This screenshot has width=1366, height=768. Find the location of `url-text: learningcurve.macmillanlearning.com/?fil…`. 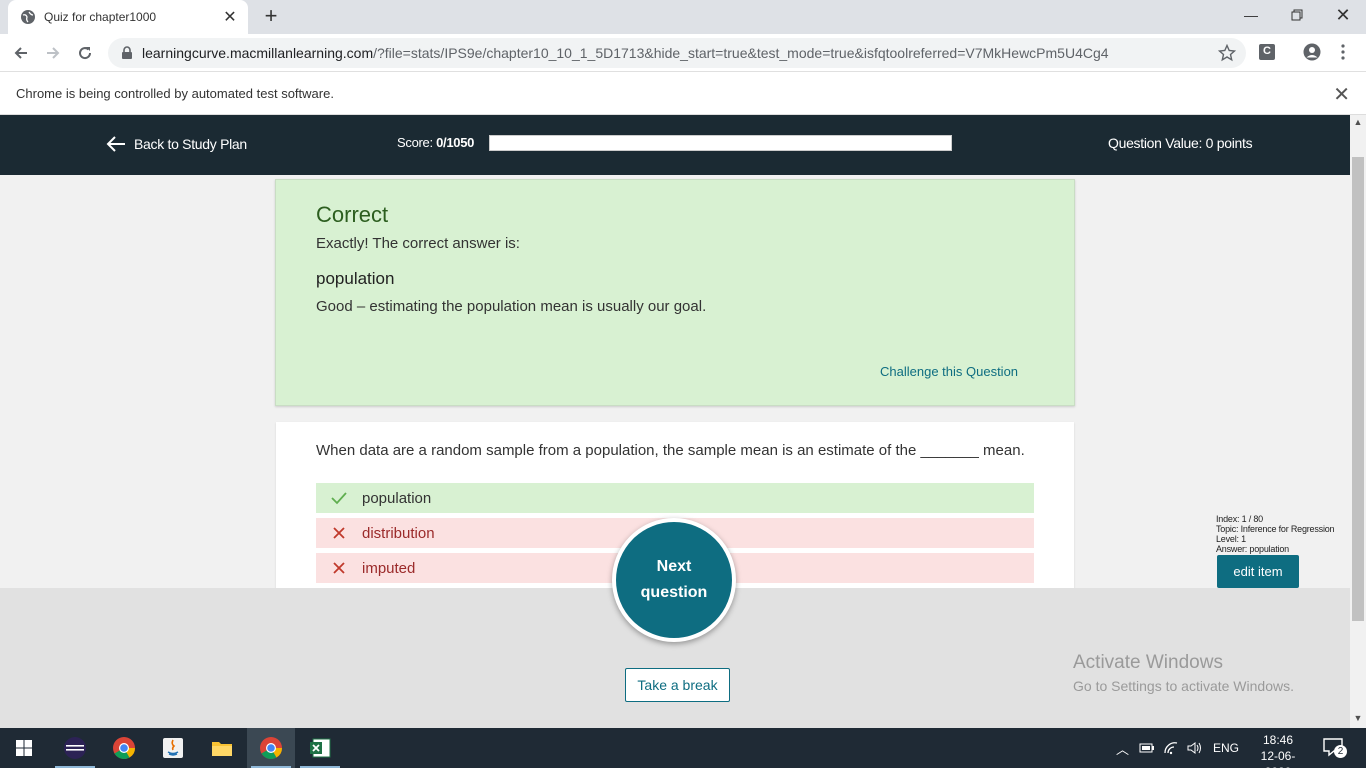

url-text: learningcurve.macmillanlearning.com/?fil… is located at coordinates (625, 53).